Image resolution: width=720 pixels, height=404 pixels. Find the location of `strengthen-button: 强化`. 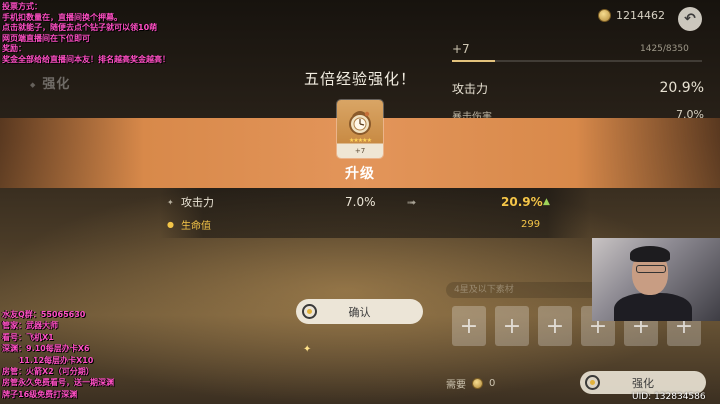

strengthen-button: 强化 is located at coordinates (643, 382).